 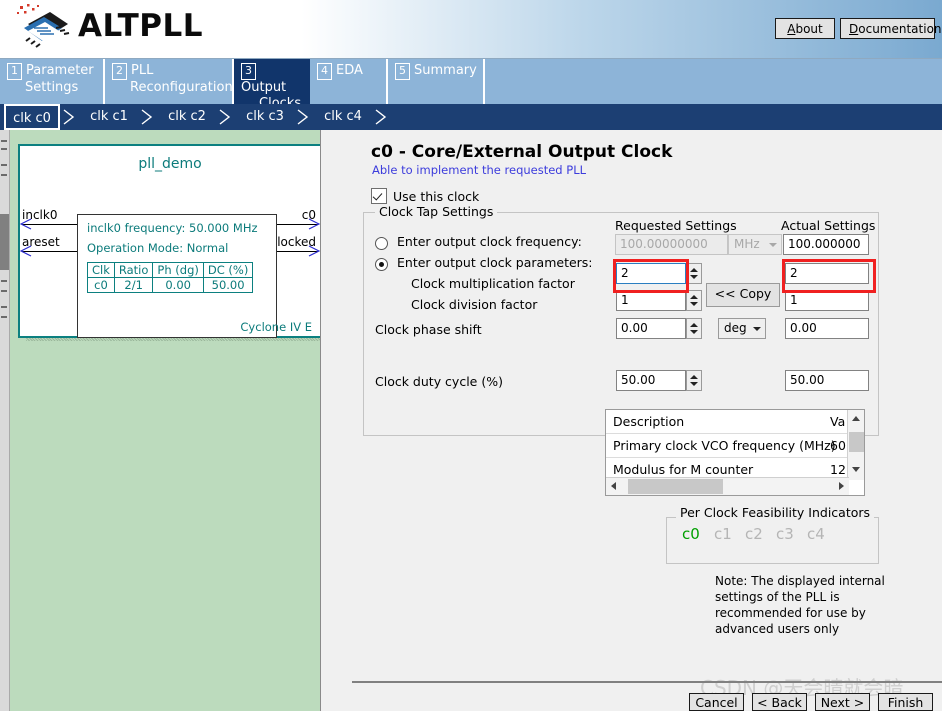 What do you see at coordinates (651, 328) in the screenshot?
I see `clock-phase-shift-input: 0.00` at bounding box center [651, 328].